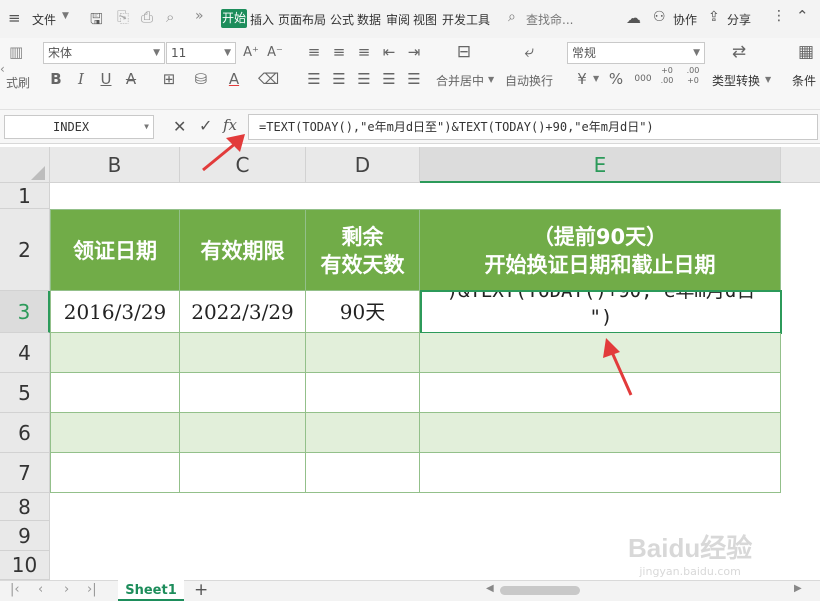 This screenshot has width=820, height=601. What do you see at coordinates (410, 590) in the screenshot?
I see `sheet-tab-bar: |‹ ‹ › ›| Sheet1 + ◀ ▶` at bounding box center [410, 590].